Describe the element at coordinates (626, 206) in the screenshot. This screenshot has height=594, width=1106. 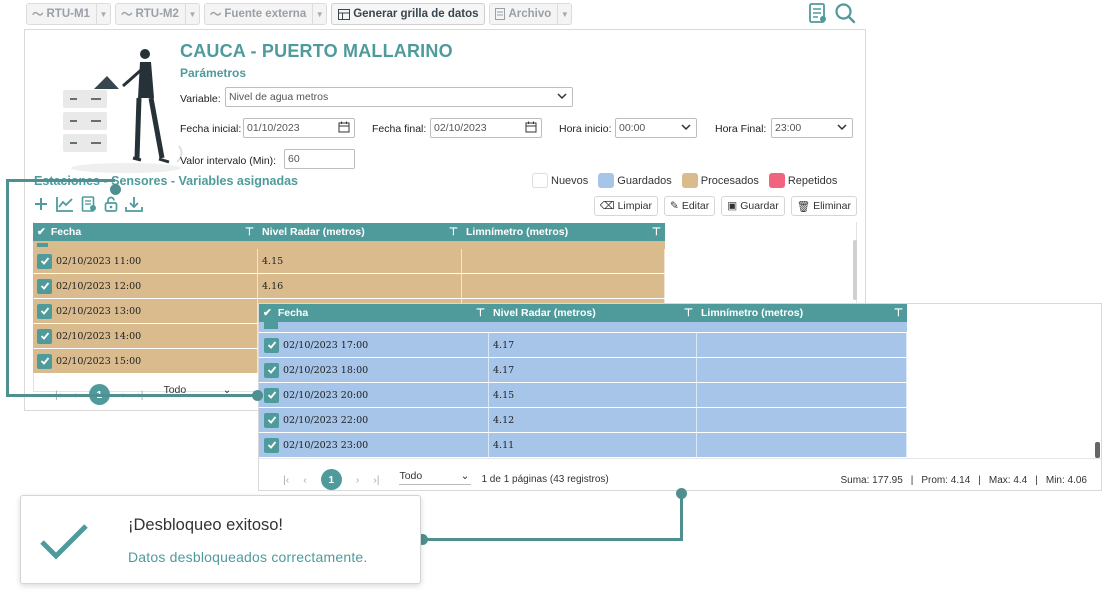
I see `limpiar-button: ⌫ Limpiar` at that location.